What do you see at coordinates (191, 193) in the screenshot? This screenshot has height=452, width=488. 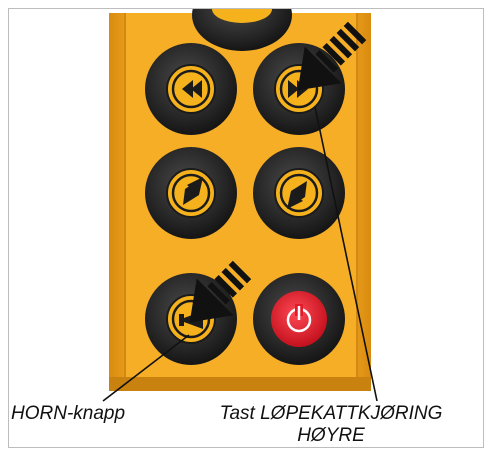 I see `diagonal-up-right-button` at bounding box center [191, 193].